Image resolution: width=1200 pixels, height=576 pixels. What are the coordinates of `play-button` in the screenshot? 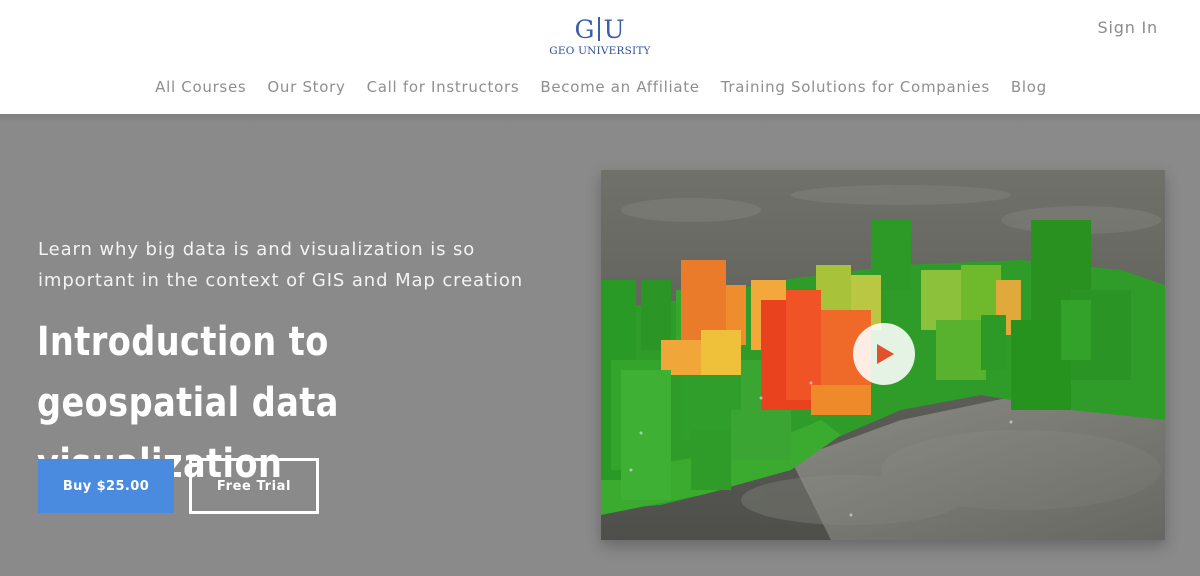 It's located at (884, 354).